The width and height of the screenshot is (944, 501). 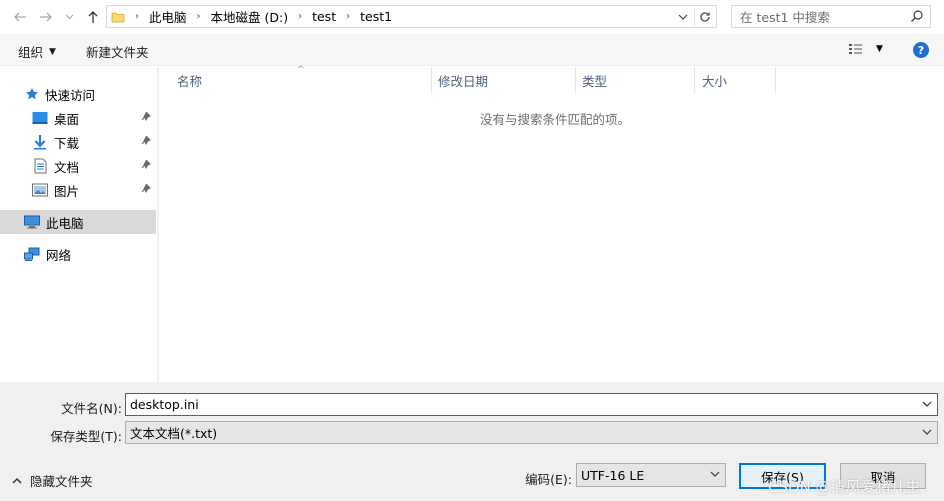 What do you see at coordinates (59, 255) in the screenshot?
I see `sidebar-item-label: 网络` at bounding box center [59, 255].